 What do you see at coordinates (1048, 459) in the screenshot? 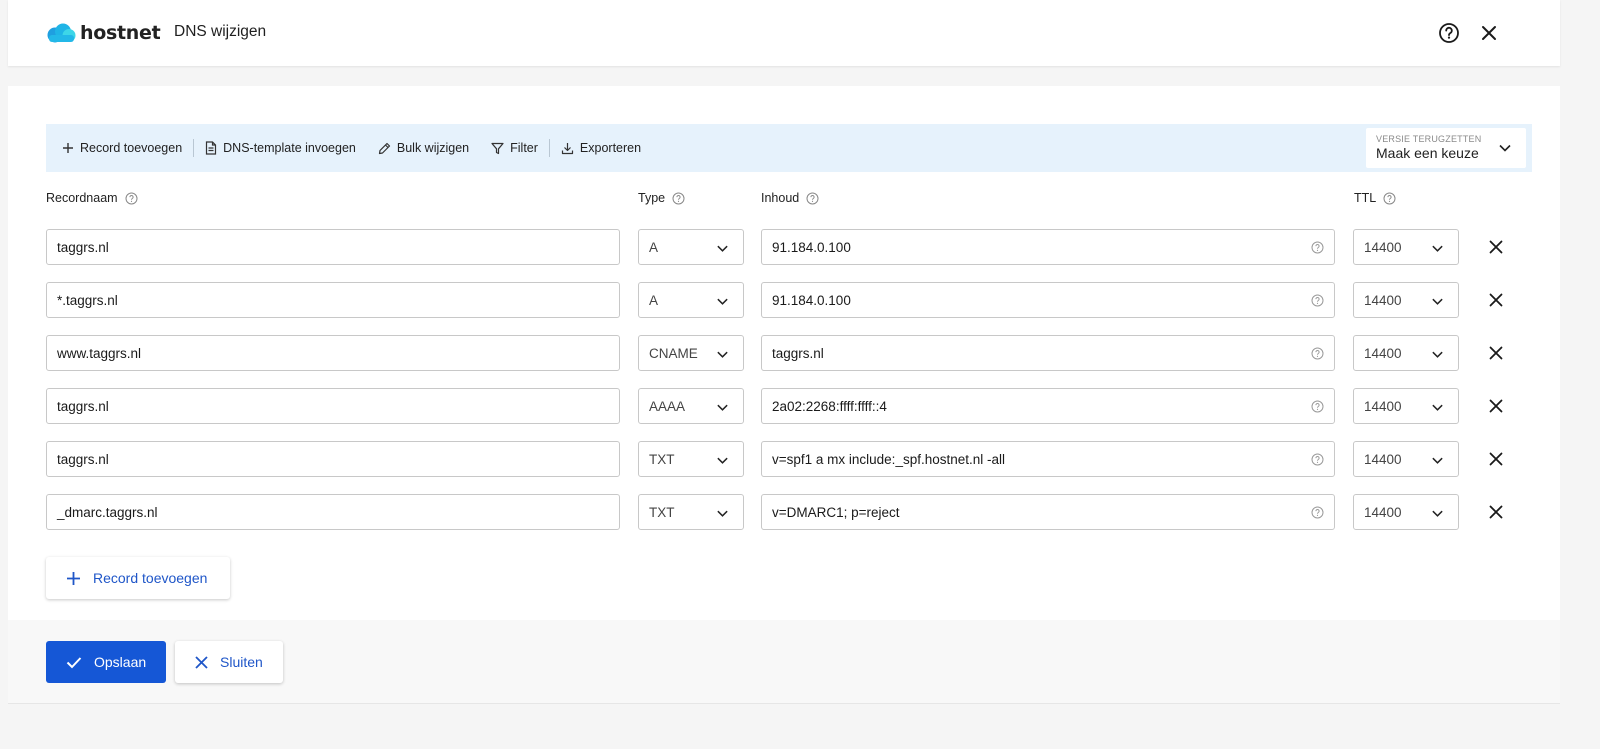
I see `record-content-input: v=spf1 a mx include:_spf.hostnet.nl -all` at bounding box center [1048, 459].